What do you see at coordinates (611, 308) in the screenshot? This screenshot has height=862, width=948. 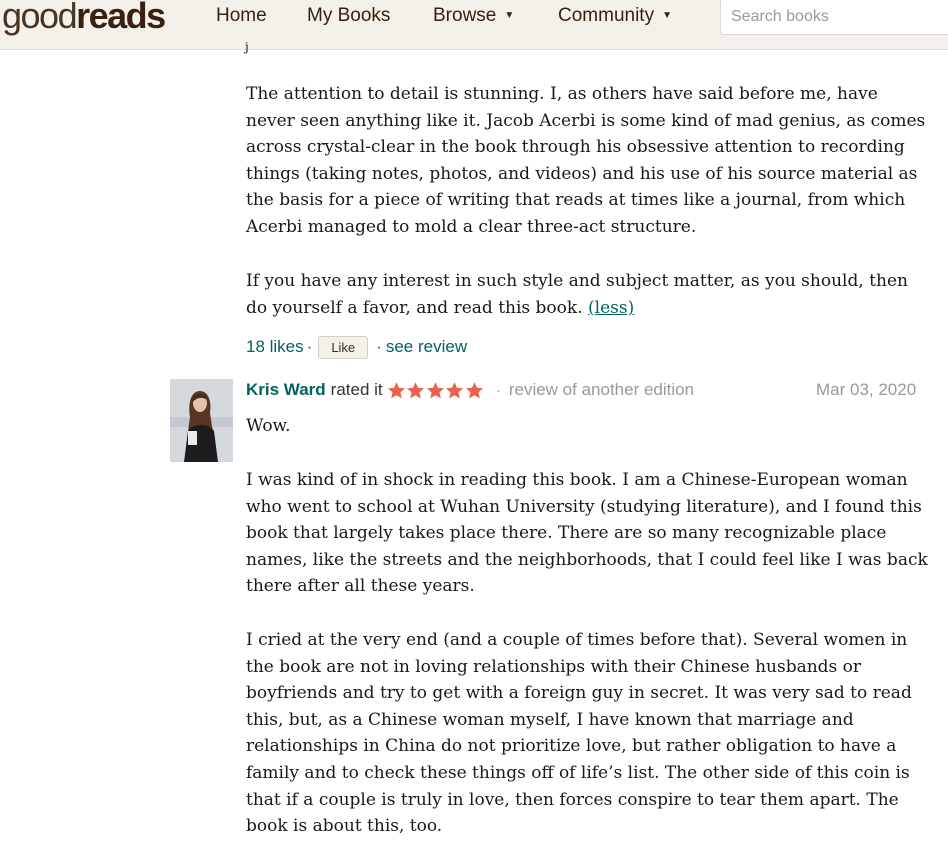 I see `less-link: (less)` at bounding box center [611, 308].